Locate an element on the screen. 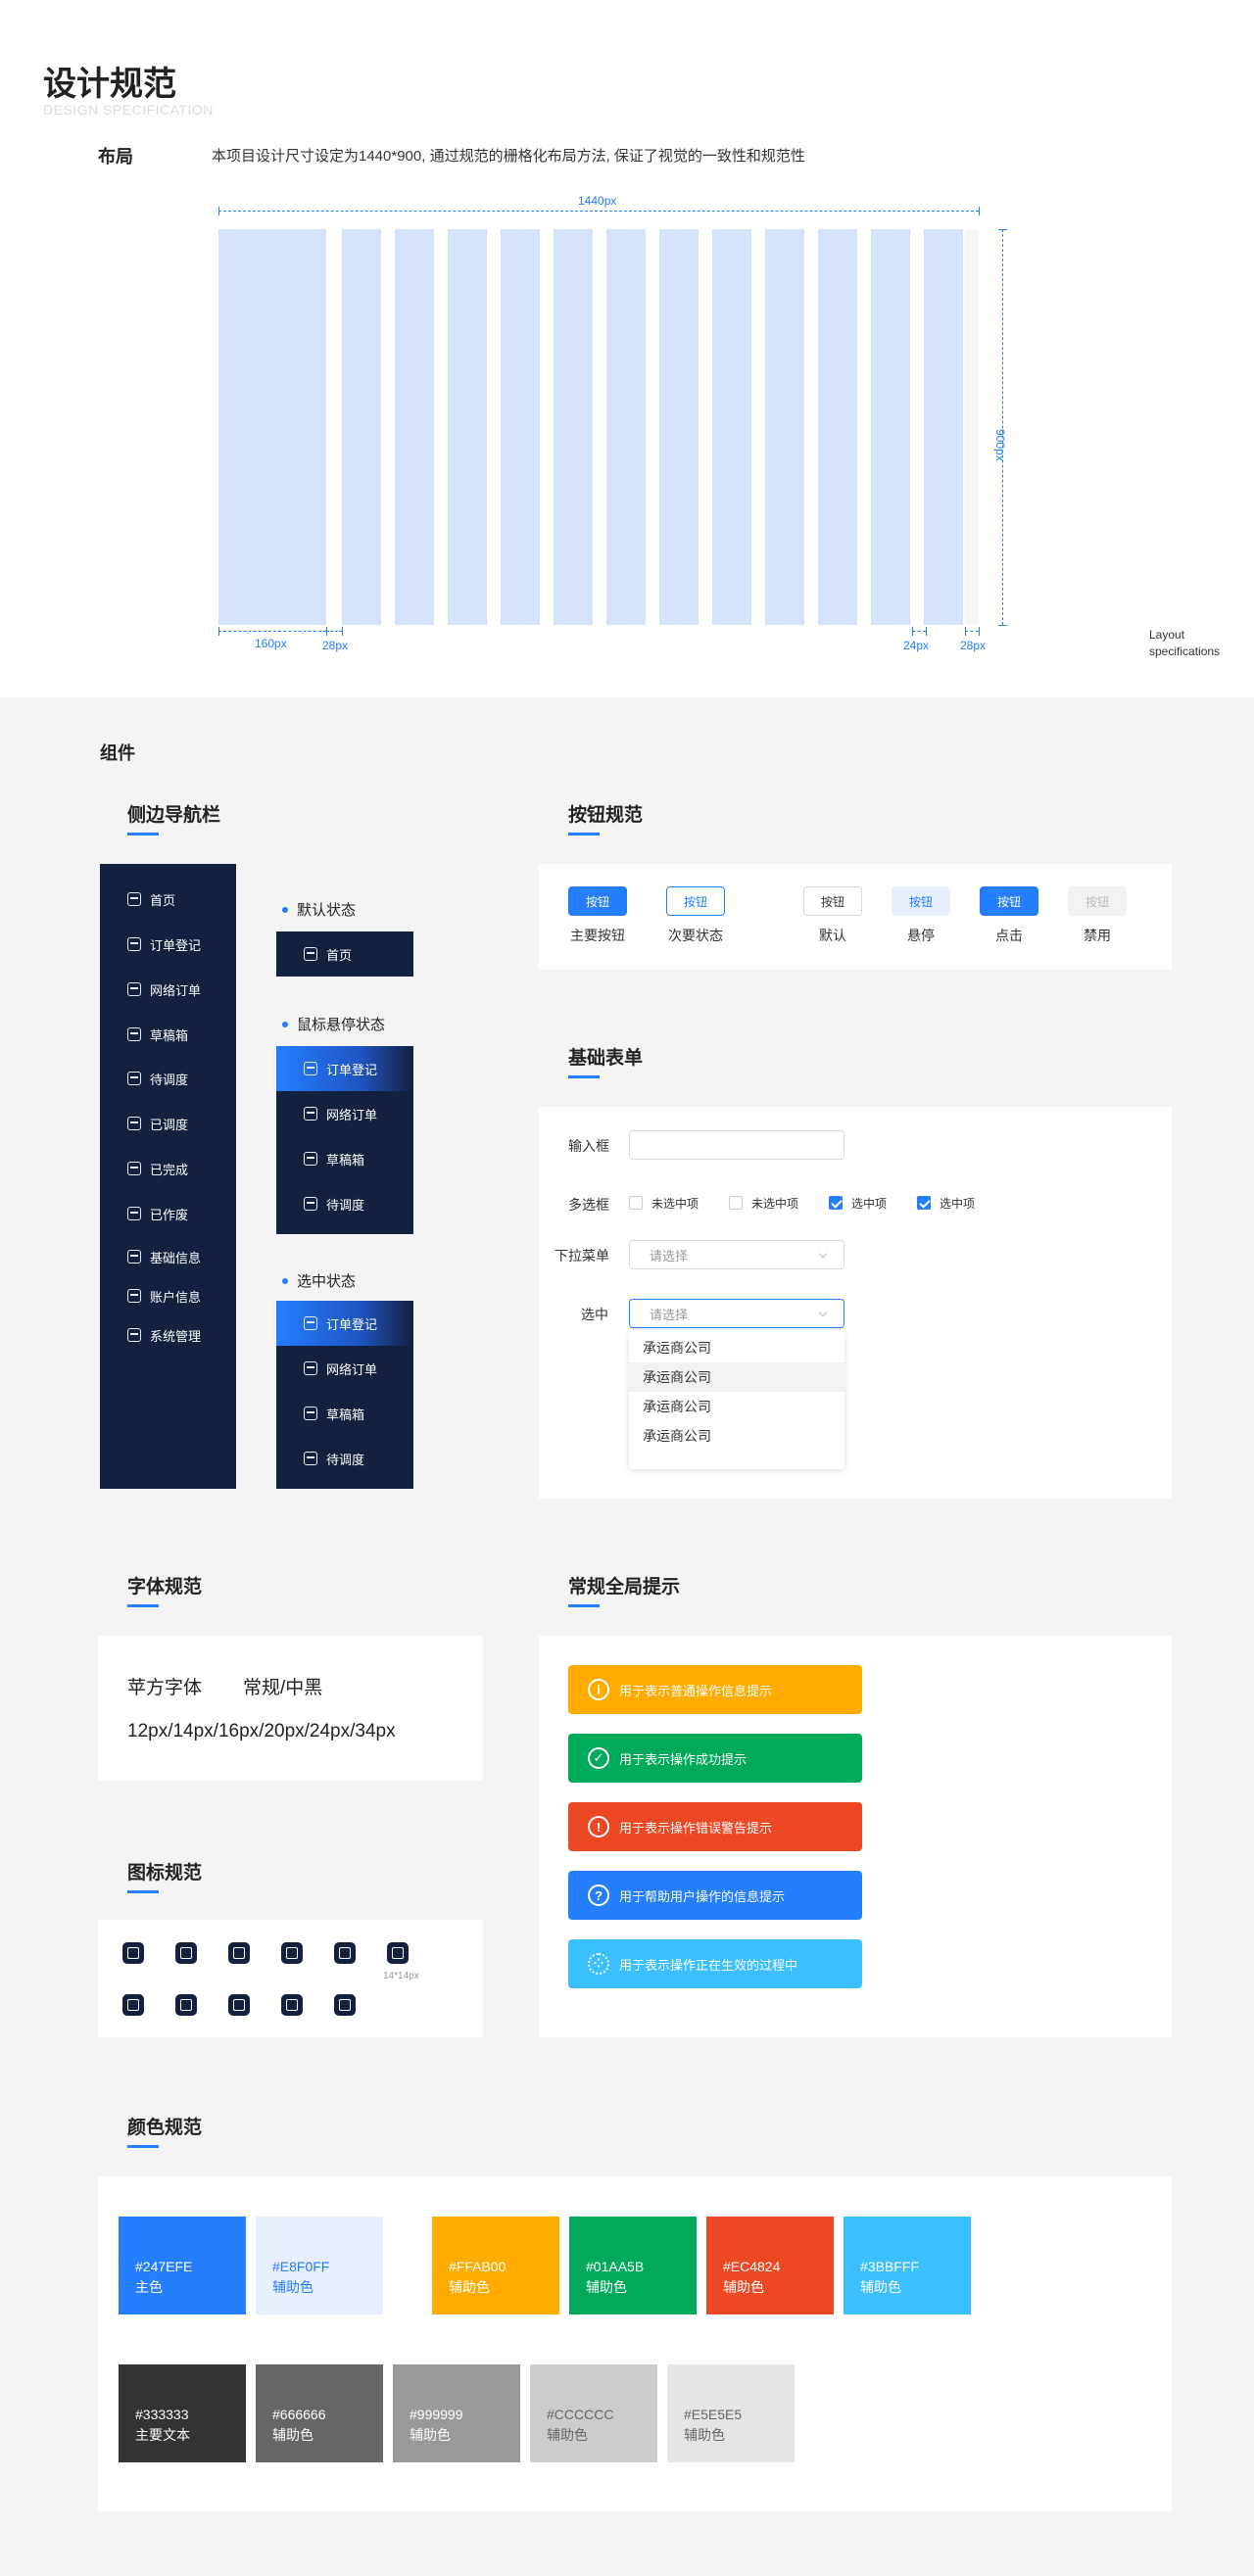 The width and height of the screenshot is (1254, 2576). components-label: 组件 is located at coordinates (117, 753).